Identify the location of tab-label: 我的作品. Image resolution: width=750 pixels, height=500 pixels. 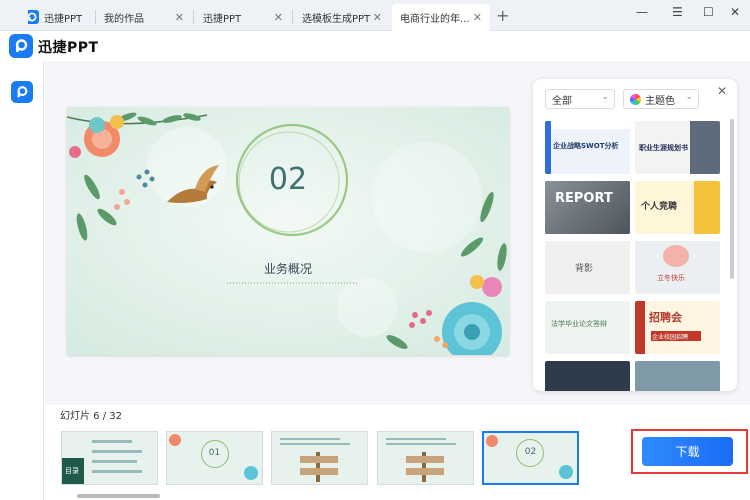
(124, 19).